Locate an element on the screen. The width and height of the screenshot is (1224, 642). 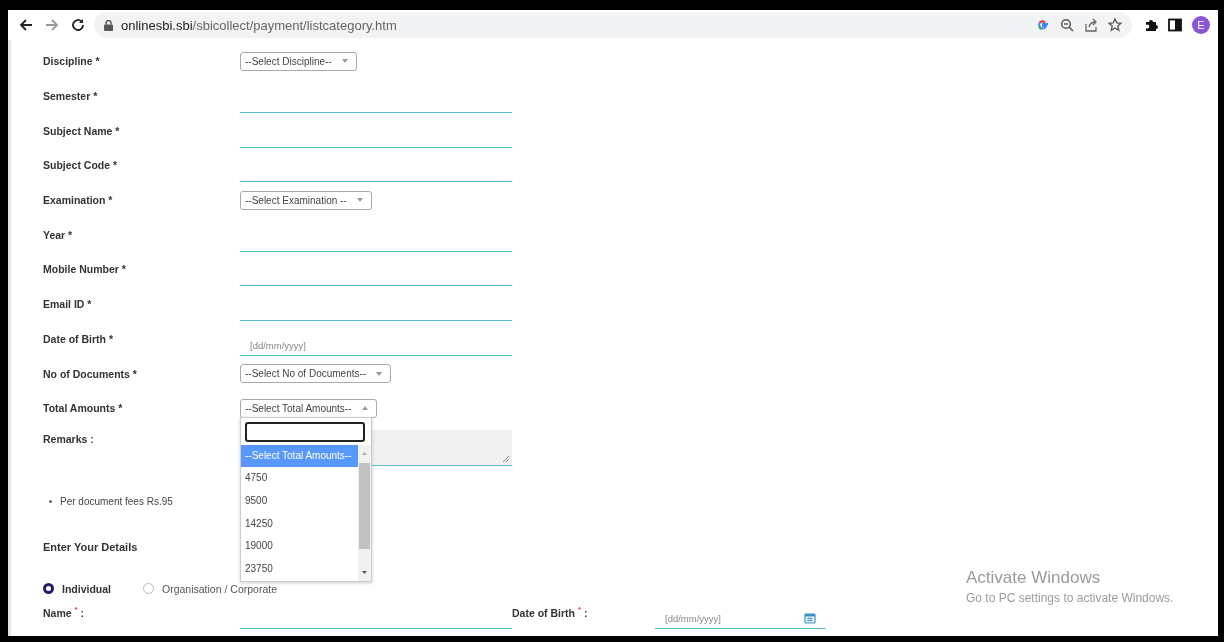
field-label: Date of Birth $^{*}$ : is located at coordinates (550, 611).